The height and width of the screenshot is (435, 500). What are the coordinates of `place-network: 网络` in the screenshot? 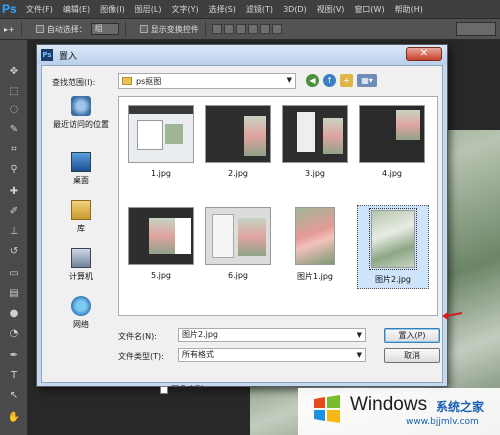 It's located at (81, 313).